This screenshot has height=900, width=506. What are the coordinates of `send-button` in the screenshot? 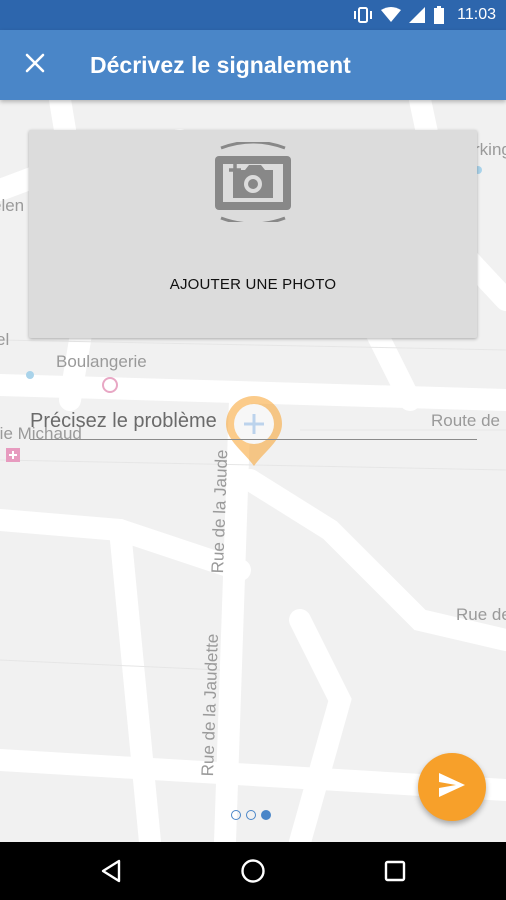 It's located at (452, 787).